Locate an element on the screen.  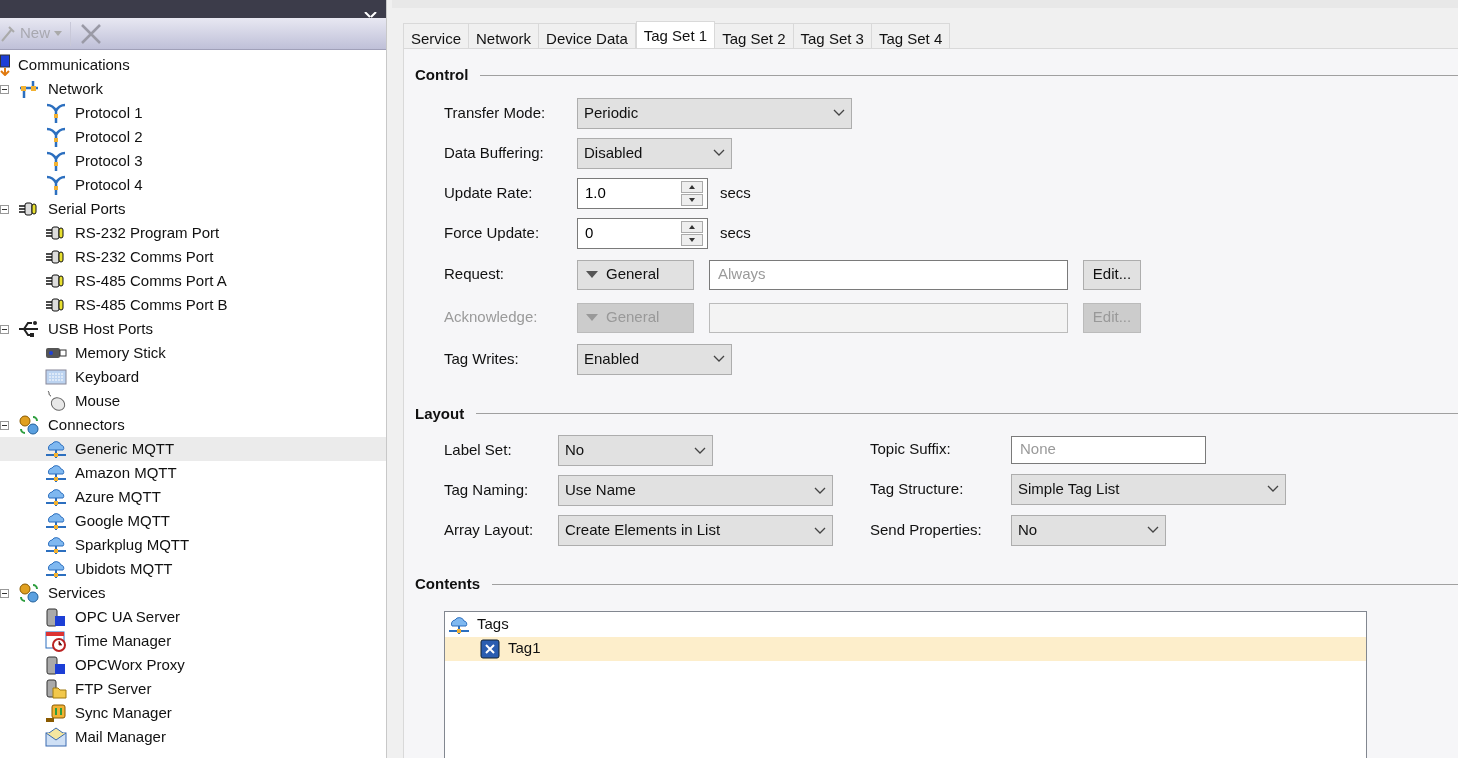
field-label: Tag Structure: is located at coordinates (917, 488).